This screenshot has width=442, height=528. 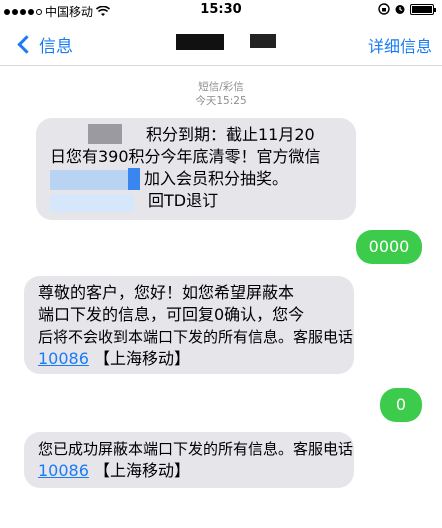 I want to click on chevron-left-icon, so click(x=26, y=44).